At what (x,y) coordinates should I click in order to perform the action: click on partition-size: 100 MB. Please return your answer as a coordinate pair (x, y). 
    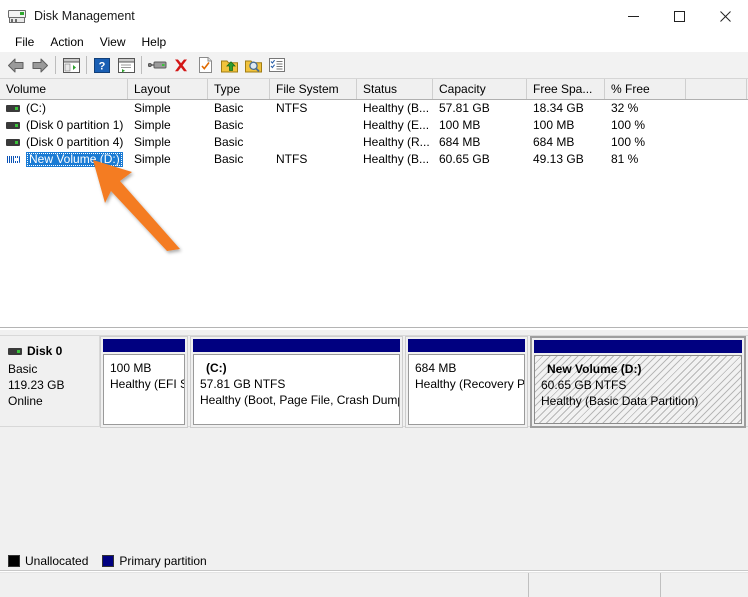
    Looking at the image, I should click on (131, 368).